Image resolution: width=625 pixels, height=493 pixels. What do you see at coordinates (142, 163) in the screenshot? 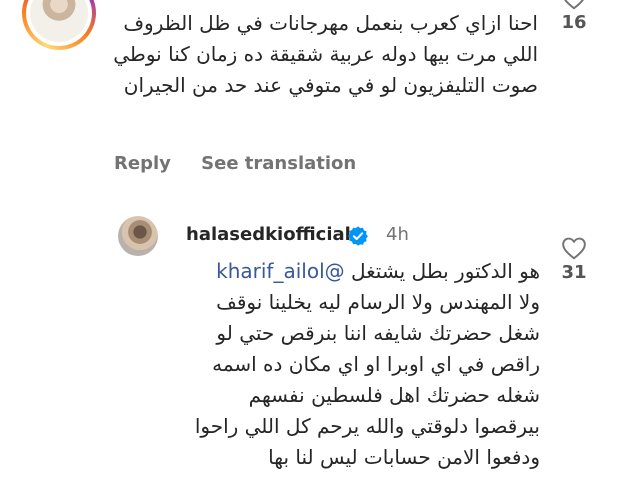
I see `reply-button: Reply` at bounding box center [142, 163].